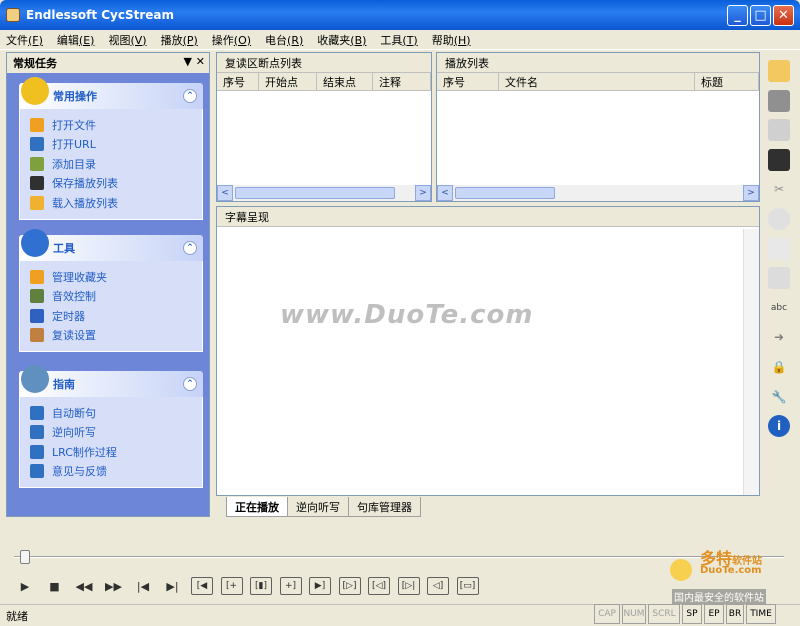 This screenshot has width=800, height=626. Describe the element at coordinates (116, 297) in the screenshot. I see `task-link: 音效控制` at that location.